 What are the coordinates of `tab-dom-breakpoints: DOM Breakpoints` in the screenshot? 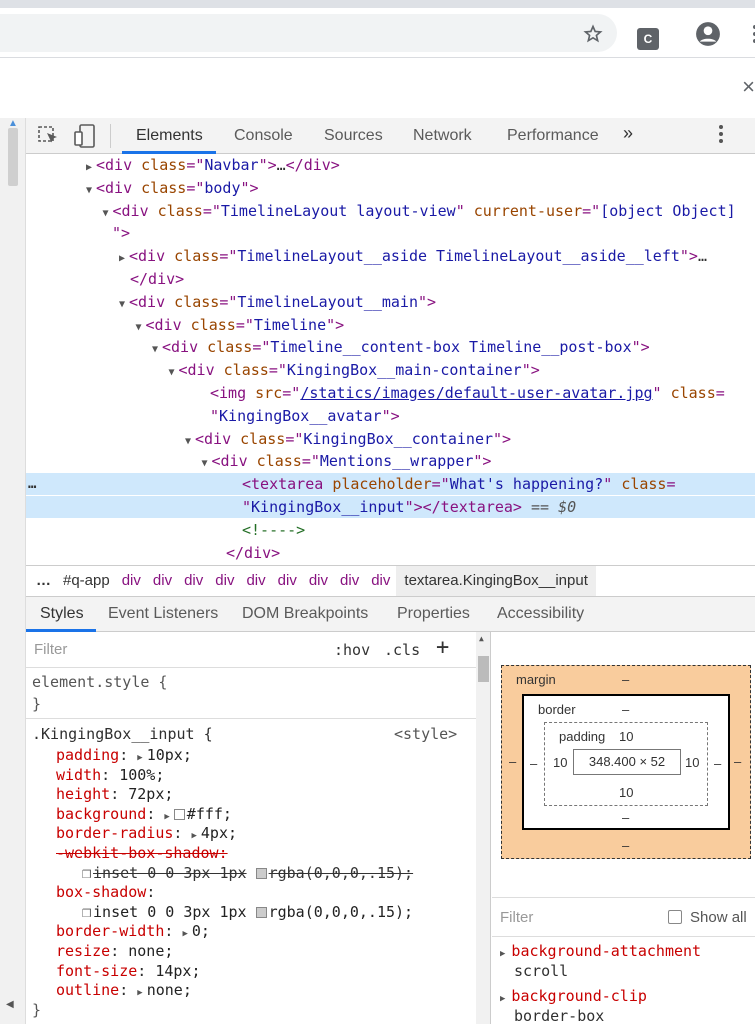 It's located at (305, 614).